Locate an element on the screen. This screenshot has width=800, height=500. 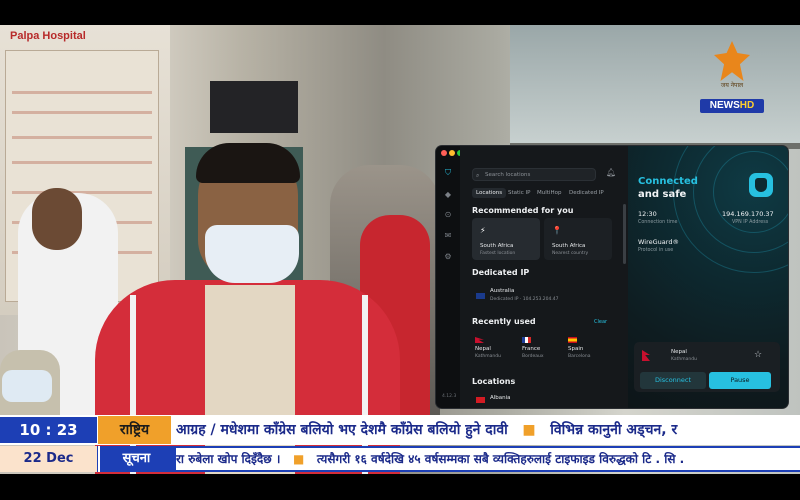
recommended-heading: Recommended for you is located at coordinates (523, 210).